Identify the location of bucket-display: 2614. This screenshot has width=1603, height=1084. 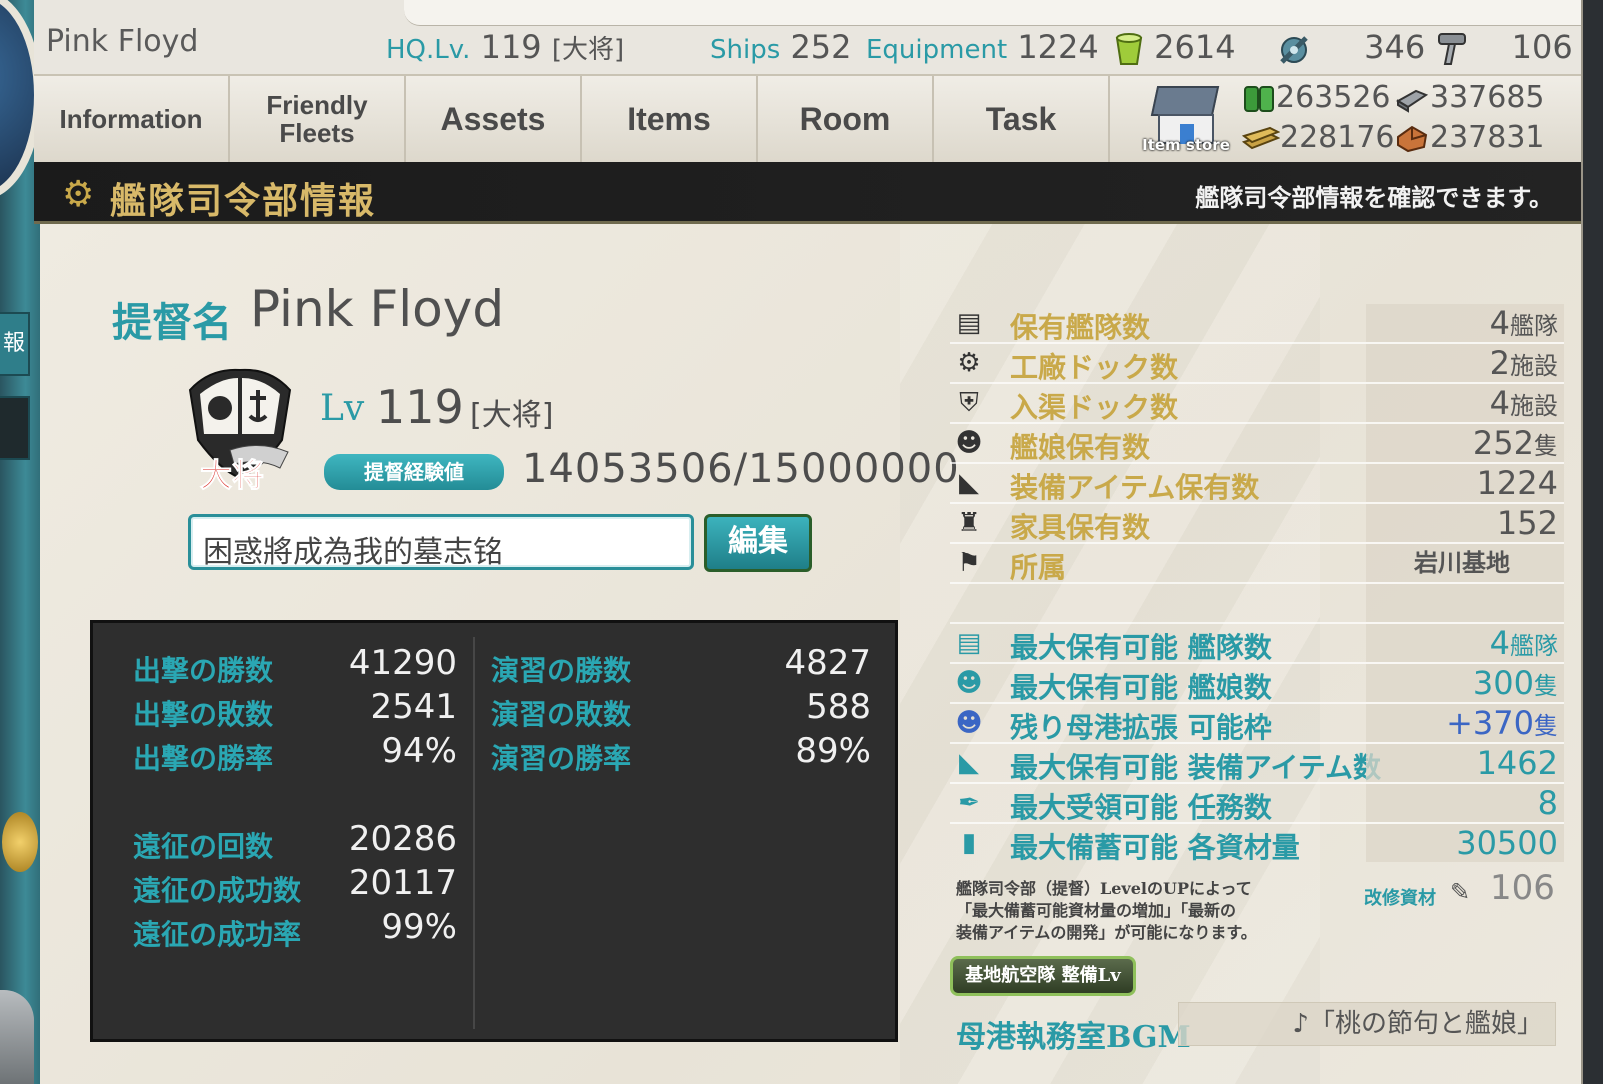
(1175, 47).